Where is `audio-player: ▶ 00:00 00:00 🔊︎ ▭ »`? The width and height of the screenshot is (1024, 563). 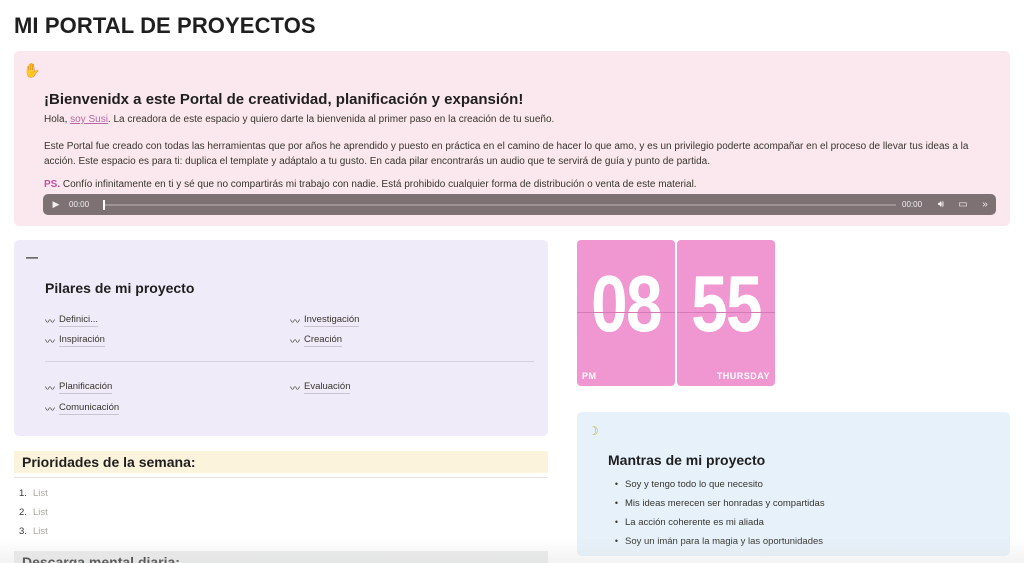
audio-player: ▶ 00:00 00:00 🔊︎ ▭ » is located at coordinates (519, 204).